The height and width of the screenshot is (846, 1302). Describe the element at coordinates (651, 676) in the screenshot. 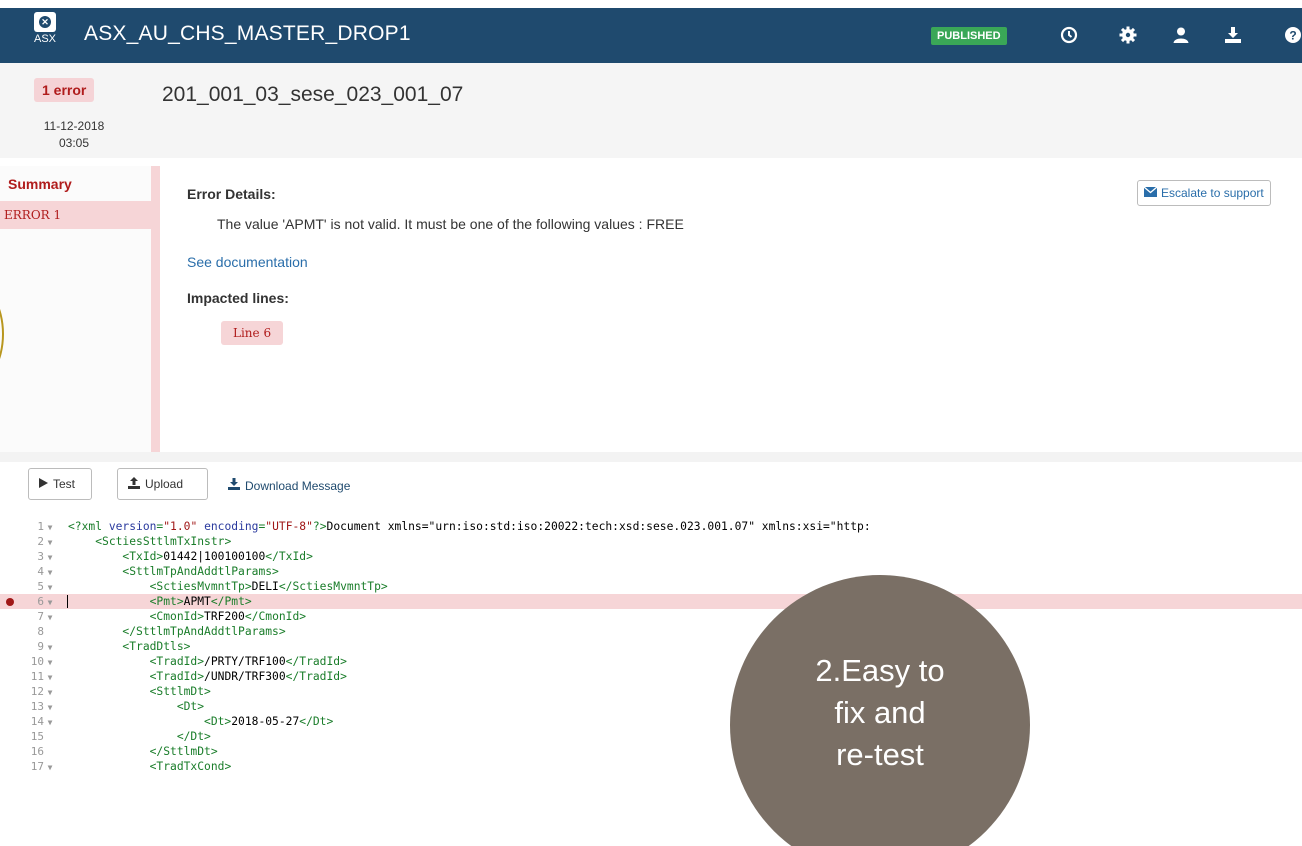

I see `code-line: 11 ▼ <TradId>/UNDR/TRF300</TradId>` at that location.